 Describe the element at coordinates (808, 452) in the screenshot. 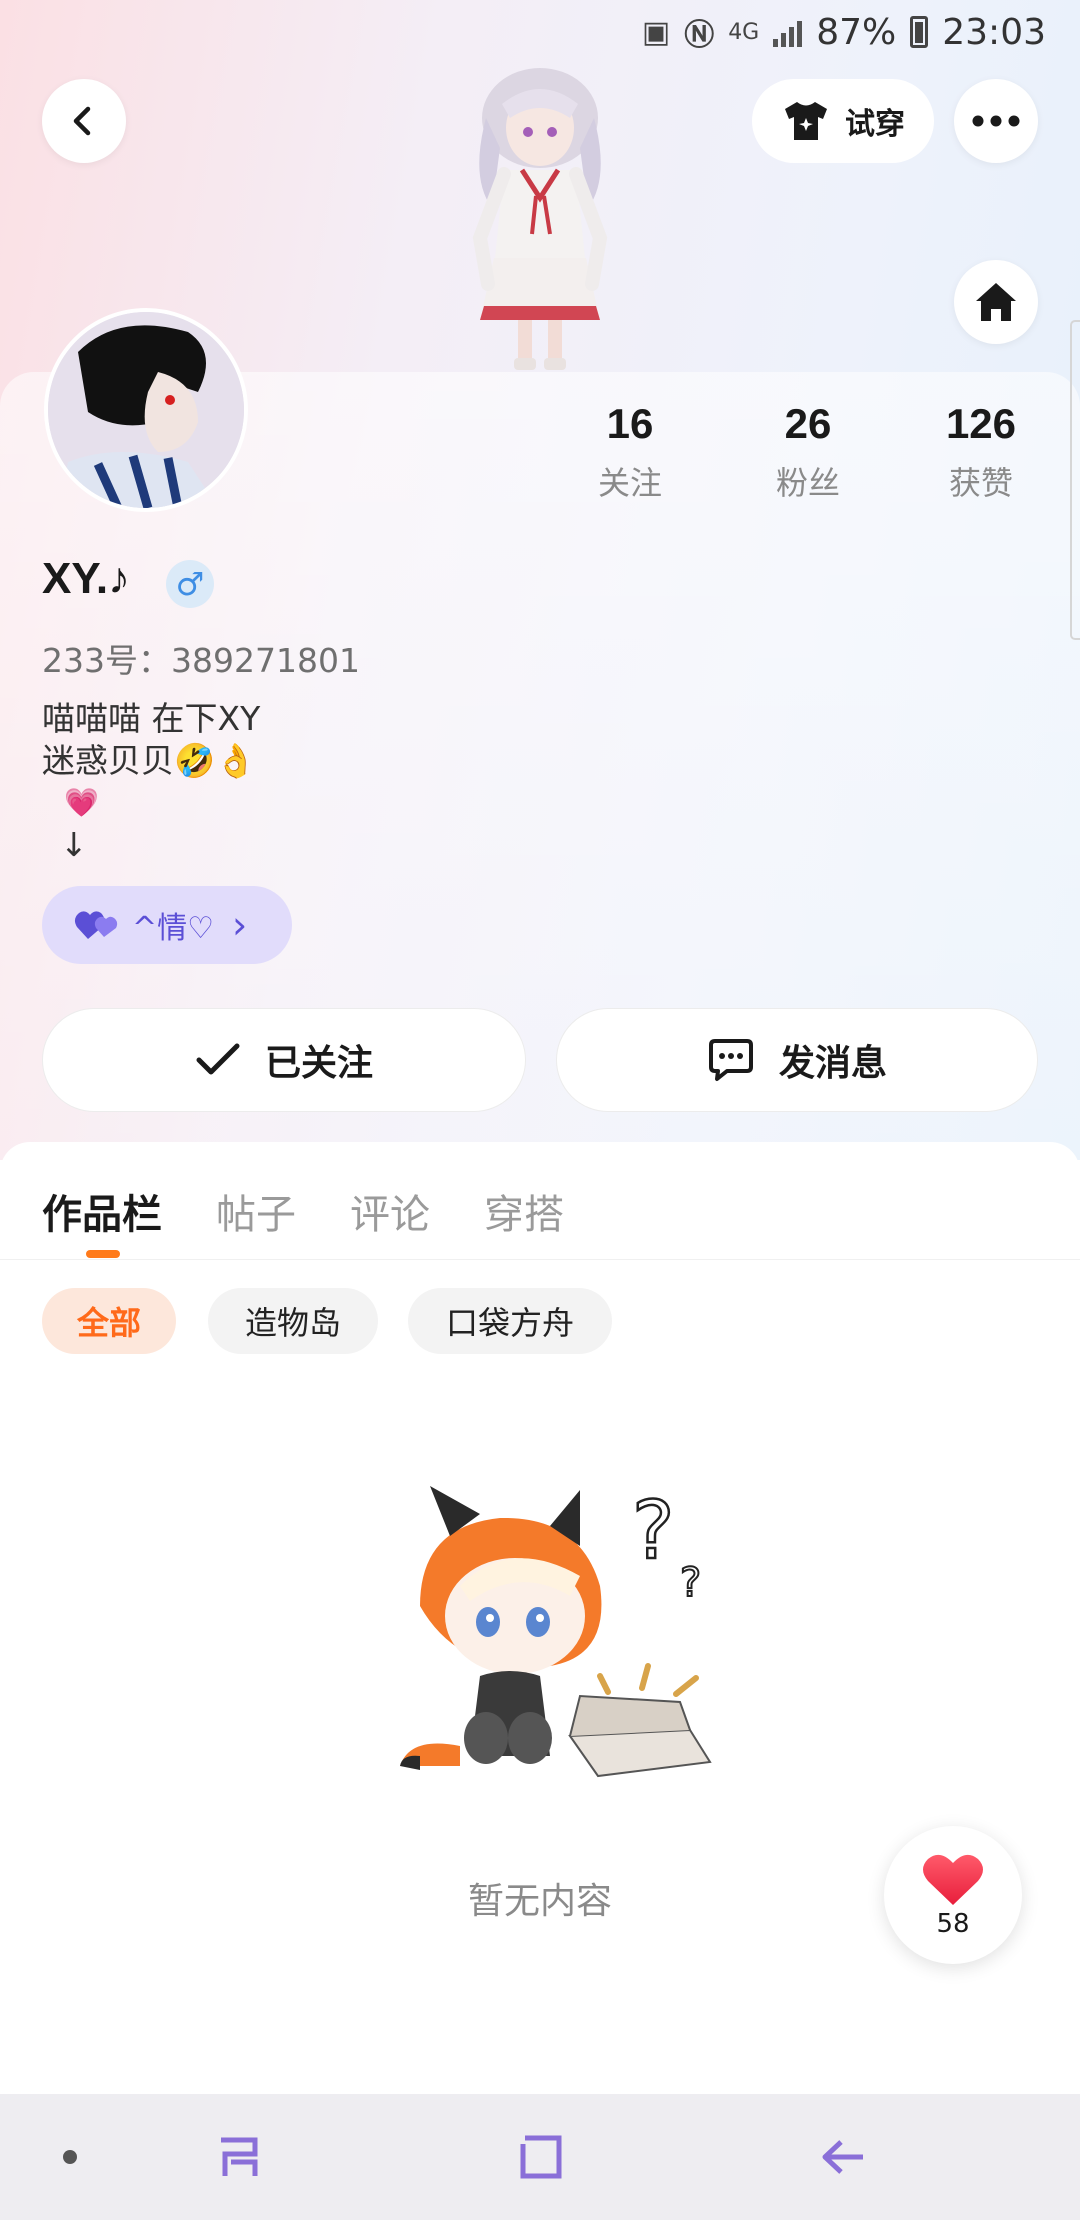

I see `stat-fans: 26 粉丝` at that location.